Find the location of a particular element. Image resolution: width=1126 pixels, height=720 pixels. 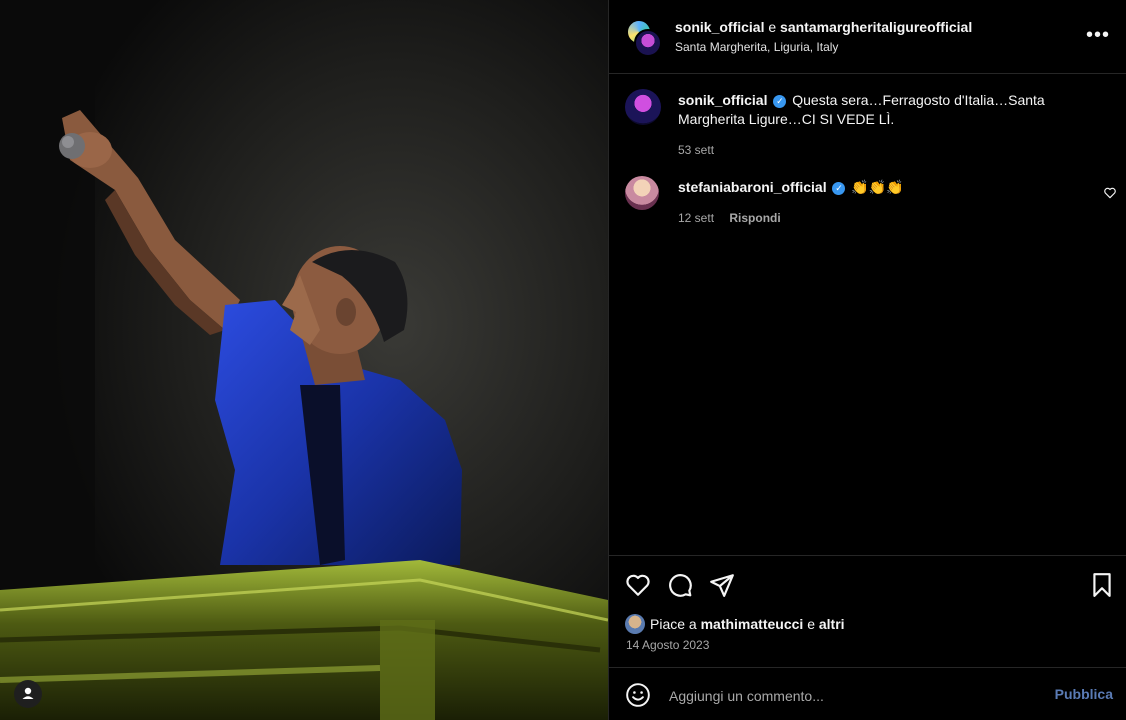

comment-avatar is located at coordinates (642, 193).